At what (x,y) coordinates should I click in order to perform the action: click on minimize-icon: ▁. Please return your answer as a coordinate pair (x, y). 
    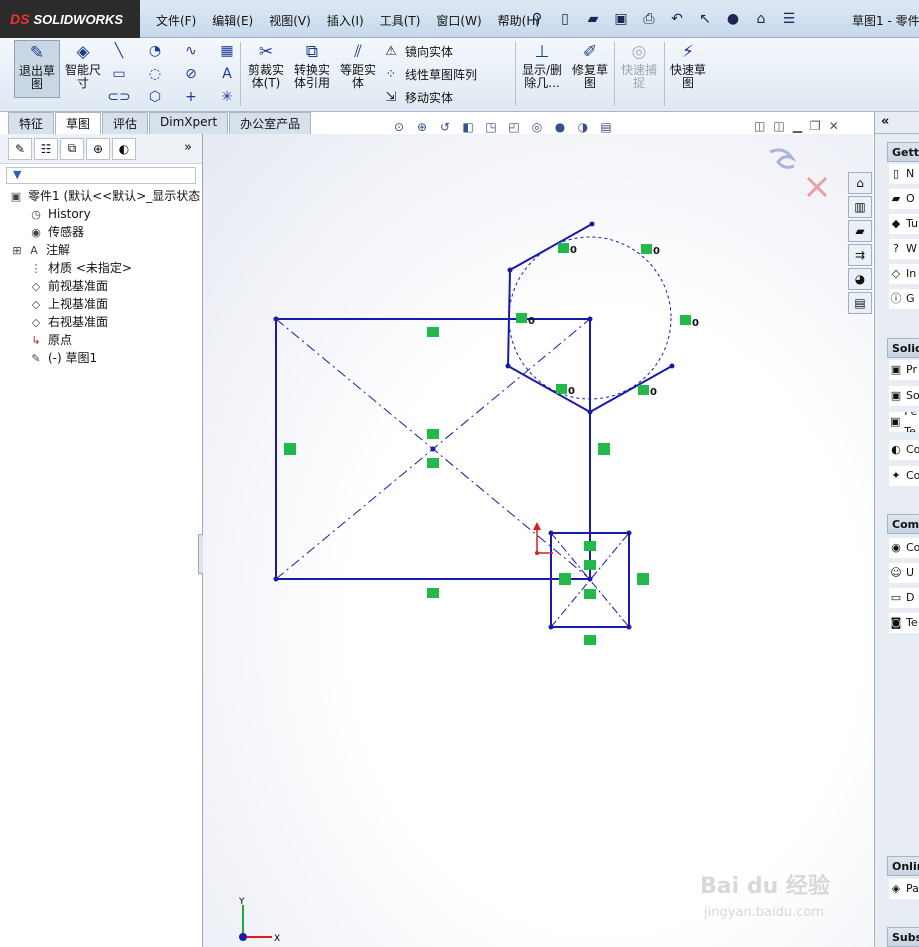
    Looking at the image, I should click on (797, 126).